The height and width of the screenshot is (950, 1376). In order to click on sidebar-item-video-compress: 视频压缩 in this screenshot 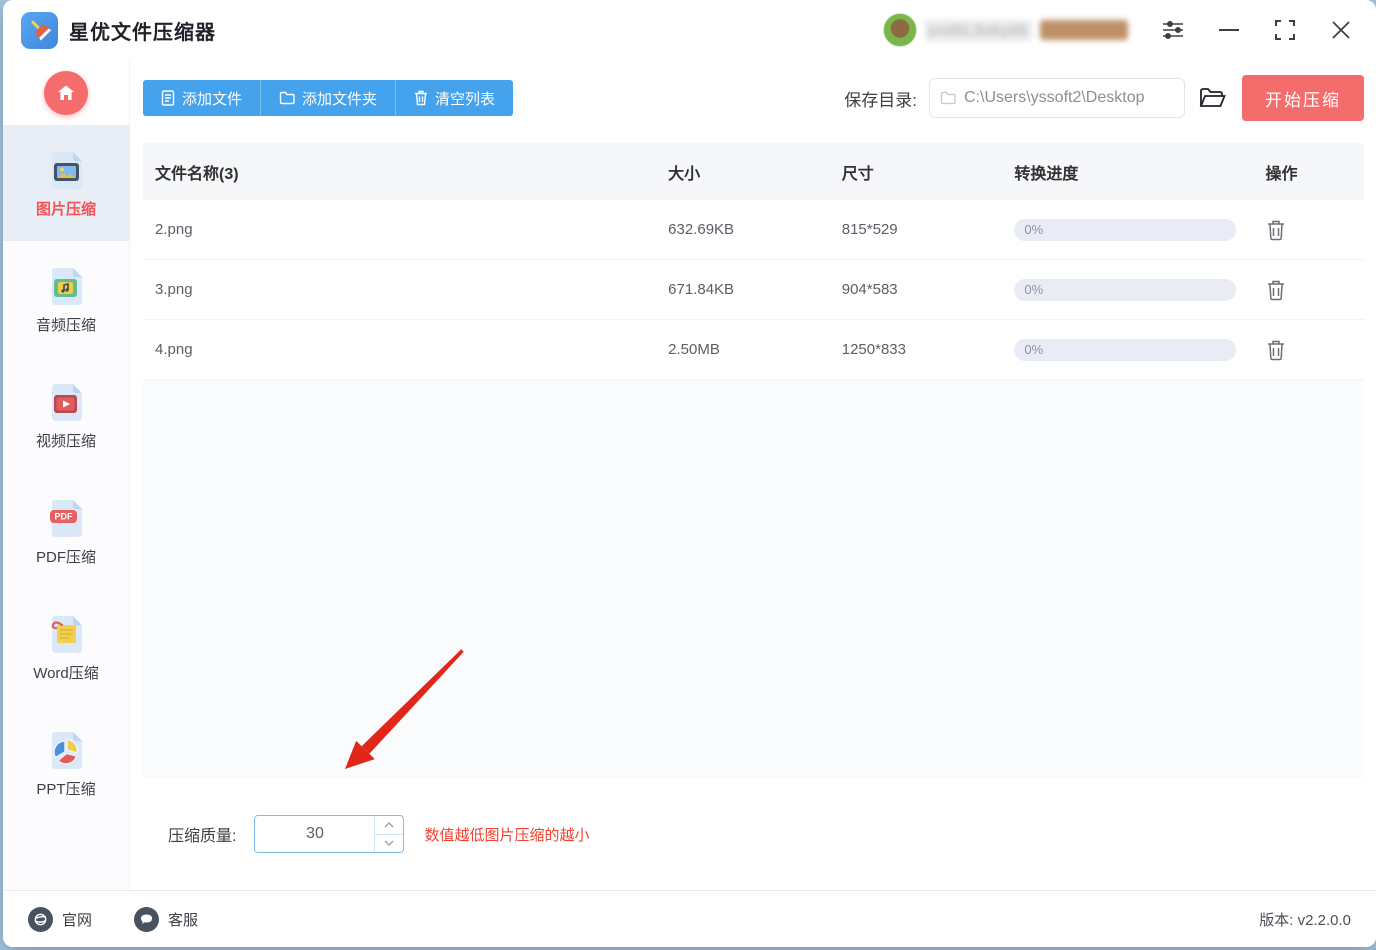, I will do `click(66, 415)`.